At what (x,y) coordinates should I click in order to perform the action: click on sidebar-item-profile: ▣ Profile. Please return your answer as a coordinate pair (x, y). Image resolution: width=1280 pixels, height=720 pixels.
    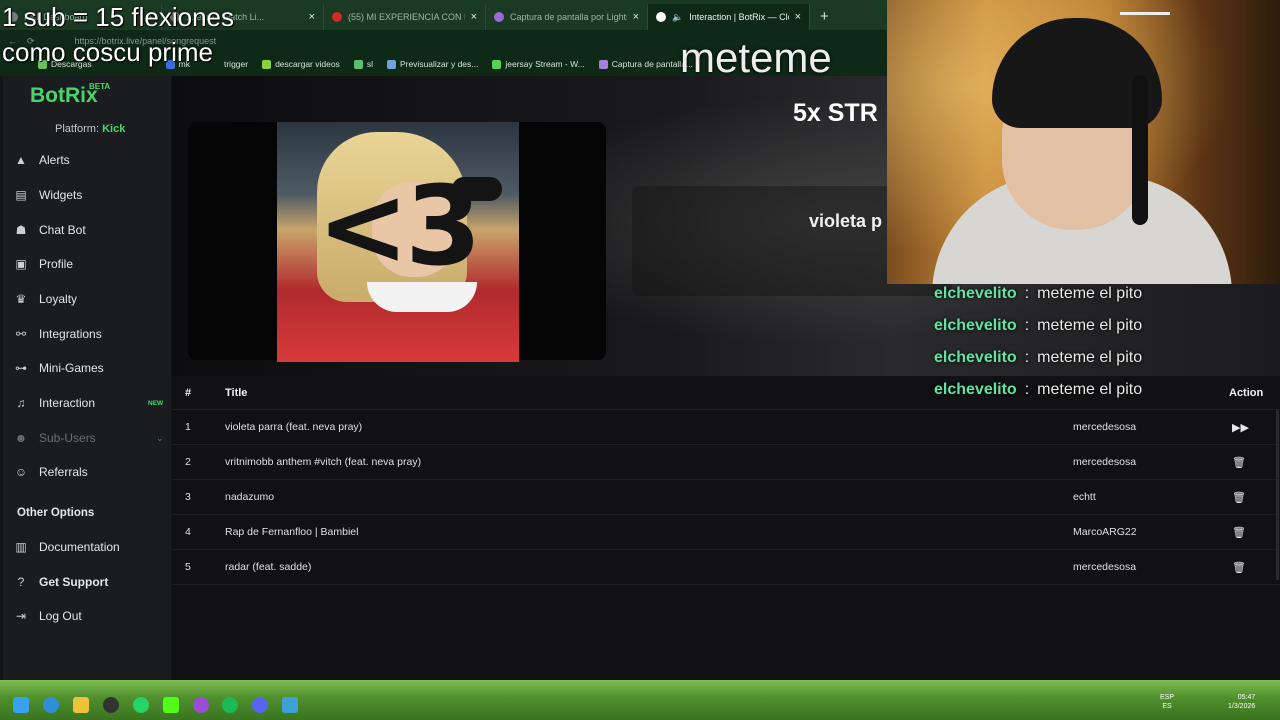
    Looking at the image, I should click on (87, 264).